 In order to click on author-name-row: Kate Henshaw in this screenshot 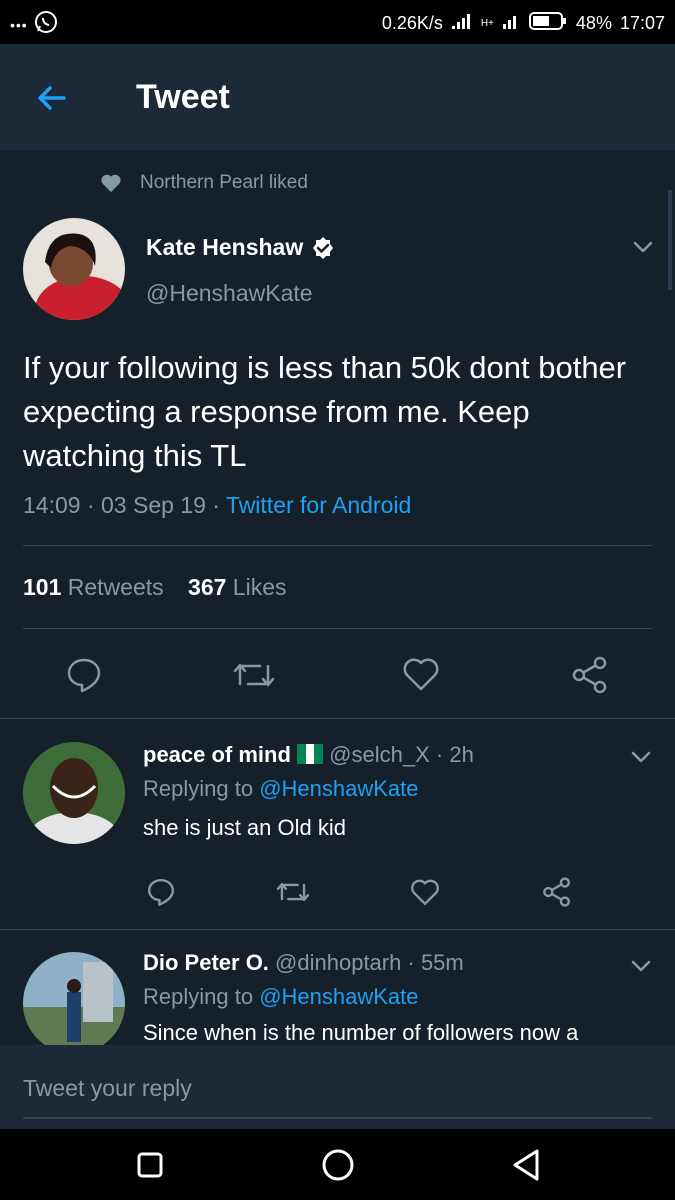, I will do `click(240, 247)`.